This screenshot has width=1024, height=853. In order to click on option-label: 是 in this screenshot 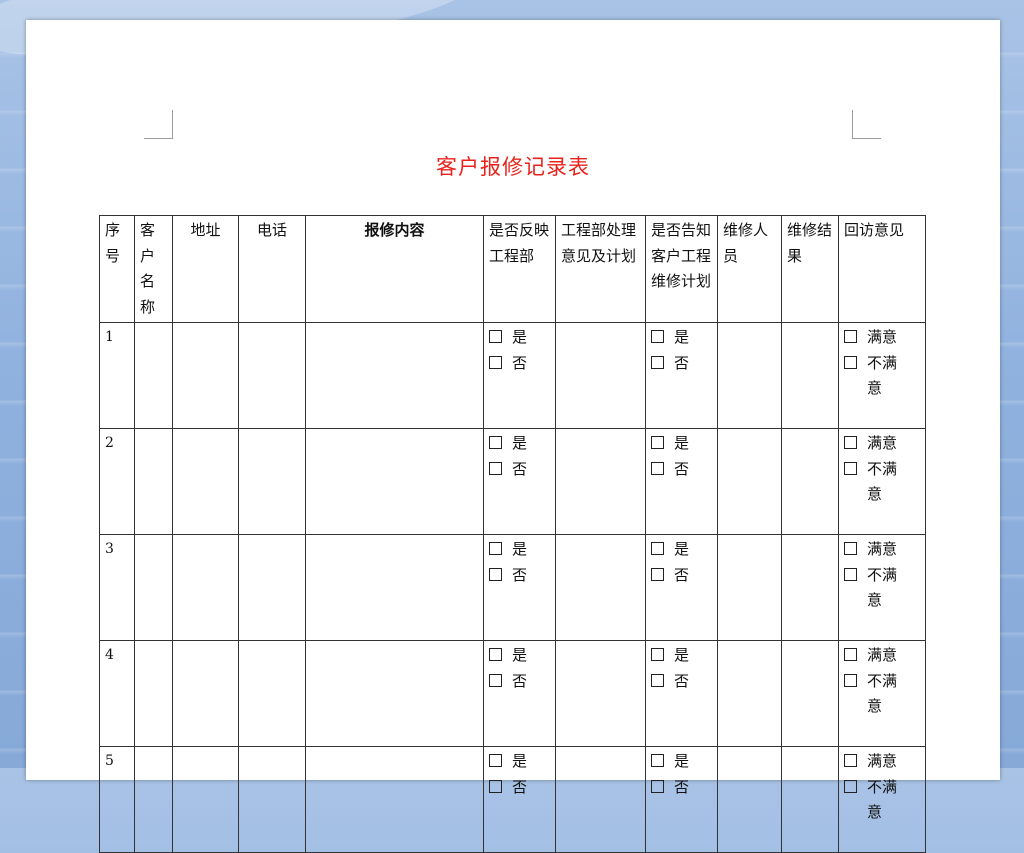, I will do `click(520, 761)`.